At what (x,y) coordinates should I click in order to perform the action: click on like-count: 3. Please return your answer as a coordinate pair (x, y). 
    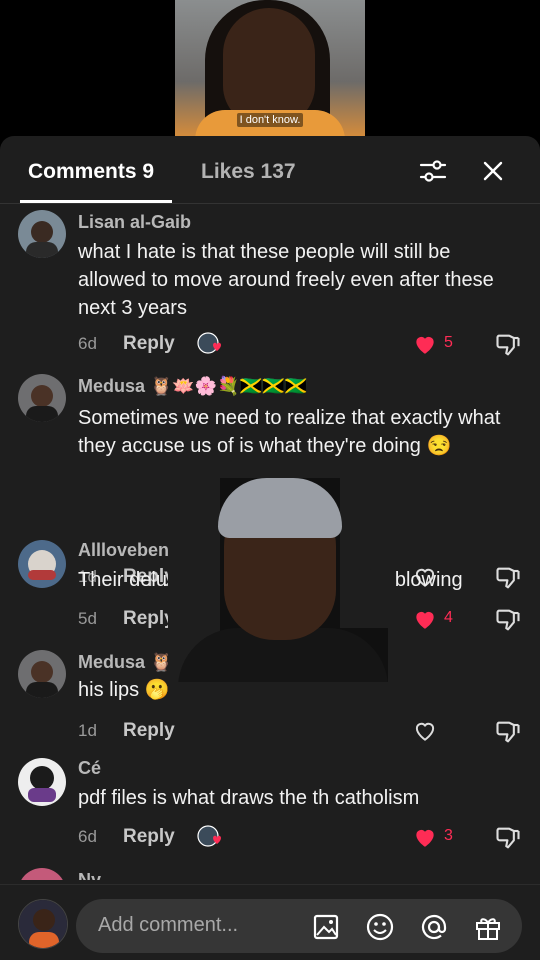
    Looking at the image, I should click on (448, 835).